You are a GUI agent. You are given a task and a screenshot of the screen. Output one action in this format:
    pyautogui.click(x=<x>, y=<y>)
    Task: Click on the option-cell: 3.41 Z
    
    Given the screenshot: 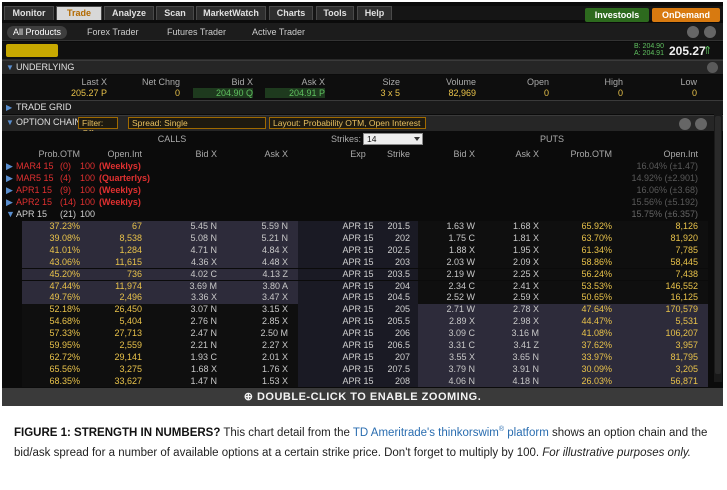 What is the action you would take?
    pyautogui.click(x=509, y=345)
    